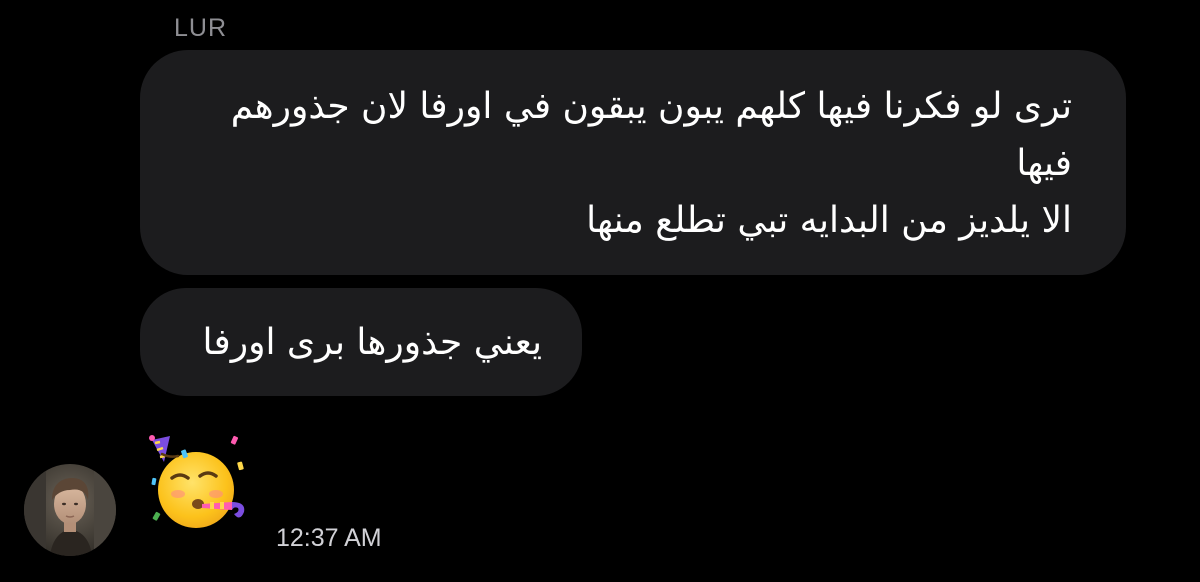  I want to click on avatar-photo-icon, so click(70, 510).